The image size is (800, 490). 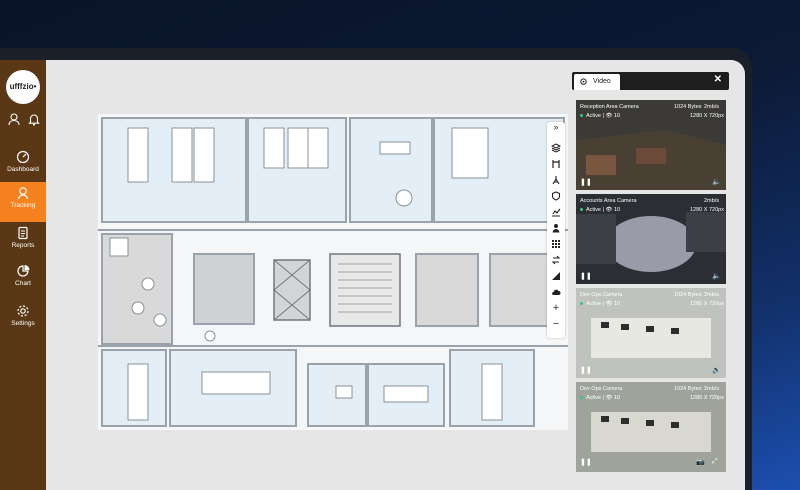 What do you see at coordinates (23, 121) in the screenshot?
I see `header-icons` at bounding box center [23, 121].